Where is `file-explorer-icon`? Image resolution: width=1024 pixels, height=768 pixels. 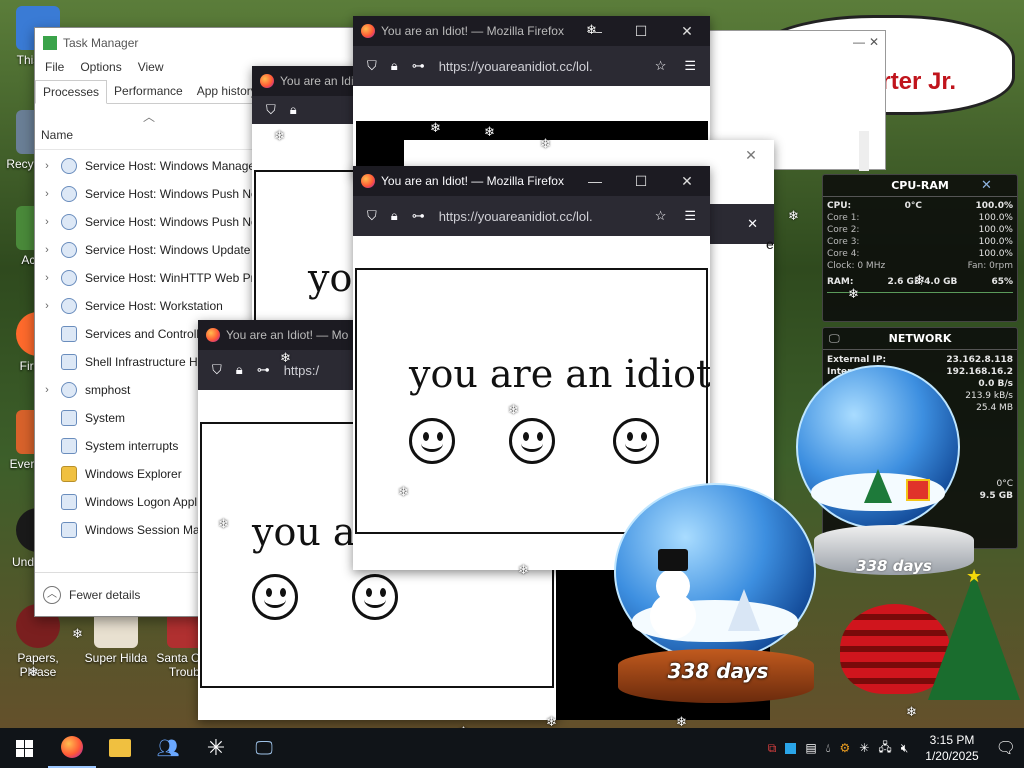
file-explorer-icon is located at coordinates (120, 748).